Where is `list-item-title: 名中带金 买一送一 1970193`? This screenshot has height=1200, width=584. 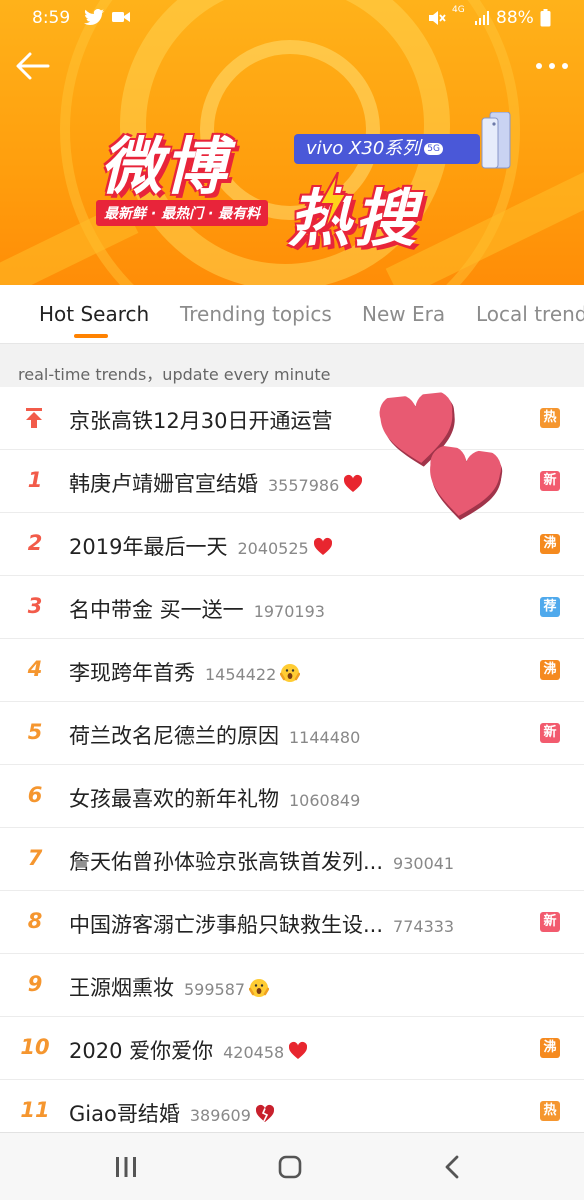
list-item-title: 名中带金 买一送一 1970193 is located at coordinates (197, 609).